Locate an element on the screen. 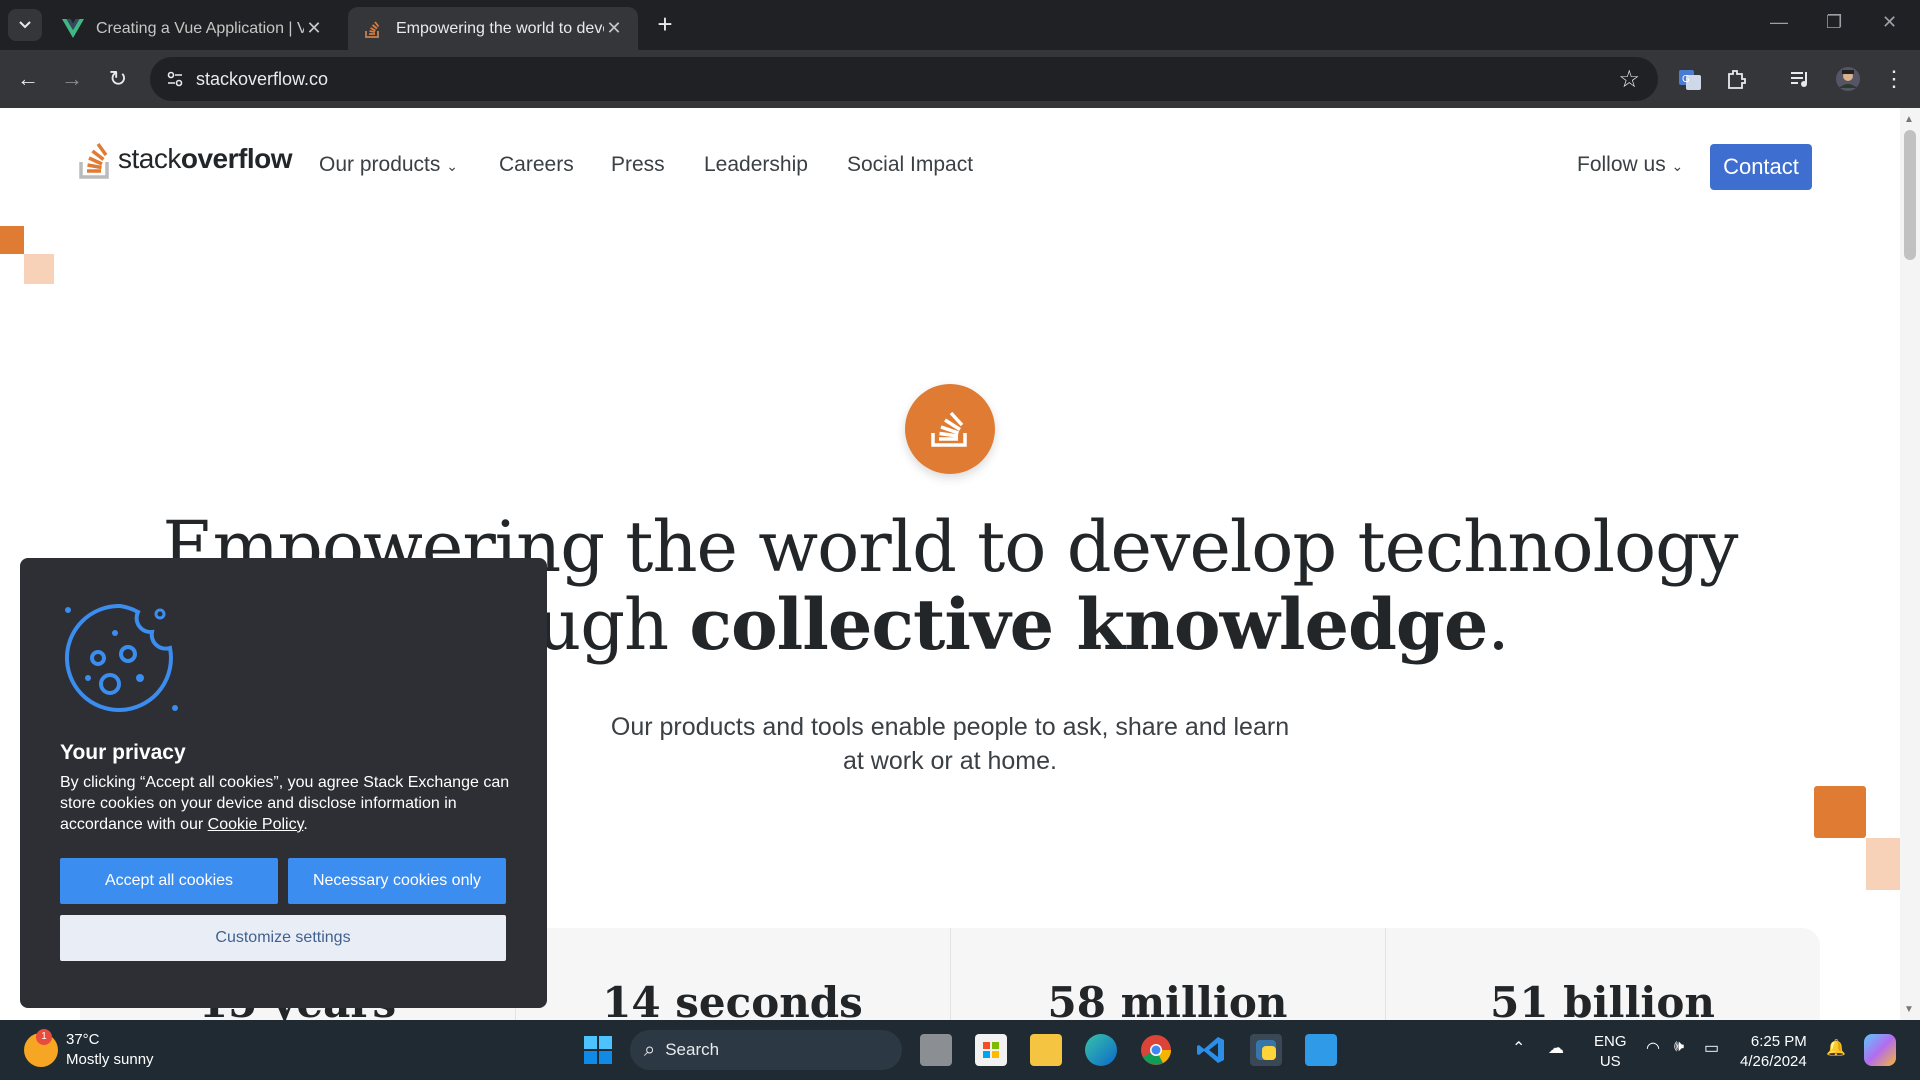  wifi-icon: ◠ is located at coordinates (1653, 1048).